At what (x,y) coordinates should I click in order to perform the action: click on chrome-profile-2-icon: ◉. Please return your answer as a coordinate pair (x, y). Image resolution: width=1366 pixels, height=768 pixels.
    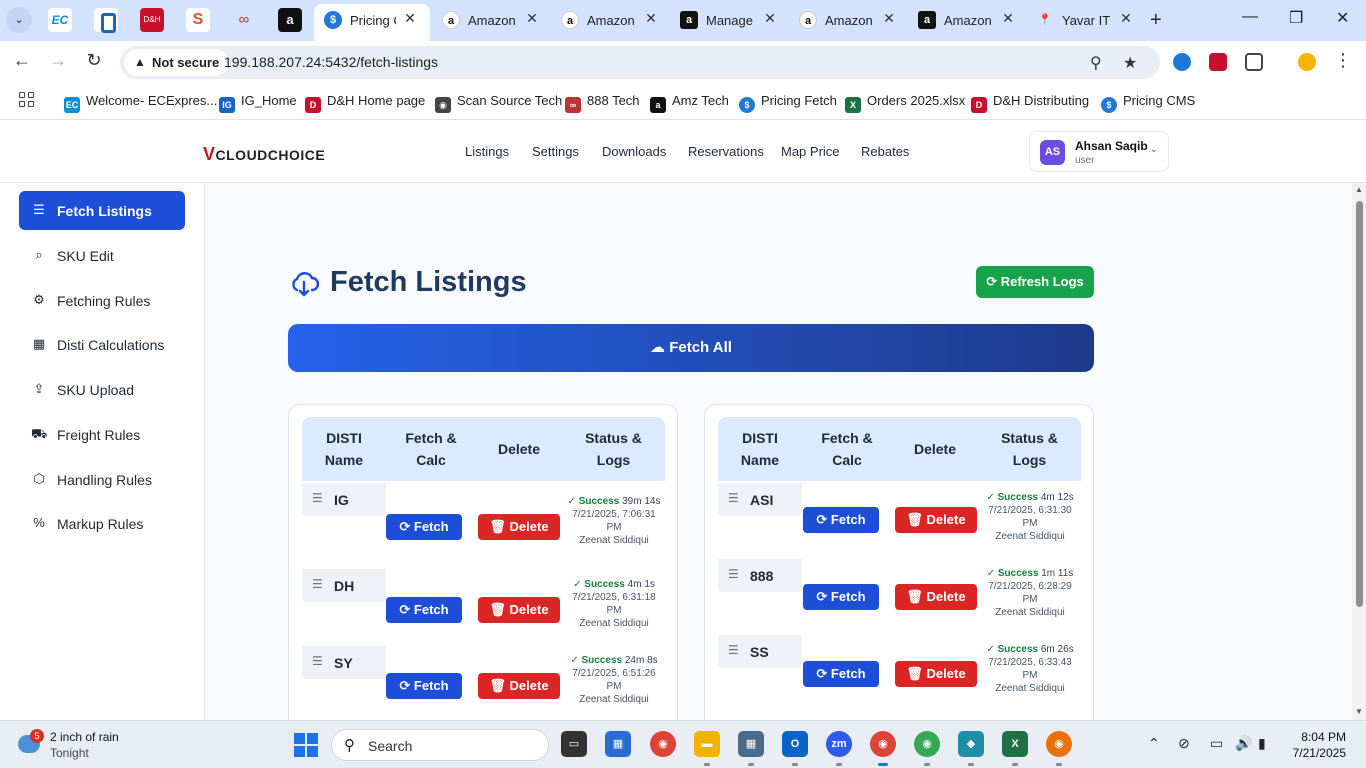
    Looking at the image, I should click on (927, 744).